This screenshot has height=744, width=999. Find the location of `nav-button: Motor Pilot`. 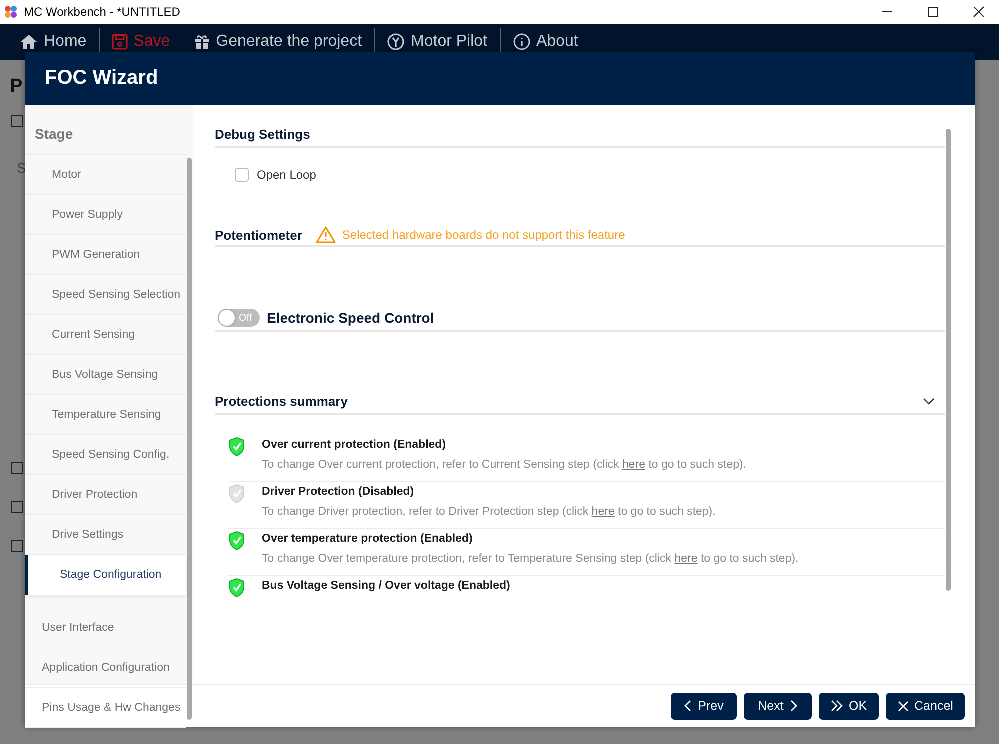

nav-button: Motor Pilot is located at coordinates (437, 42).